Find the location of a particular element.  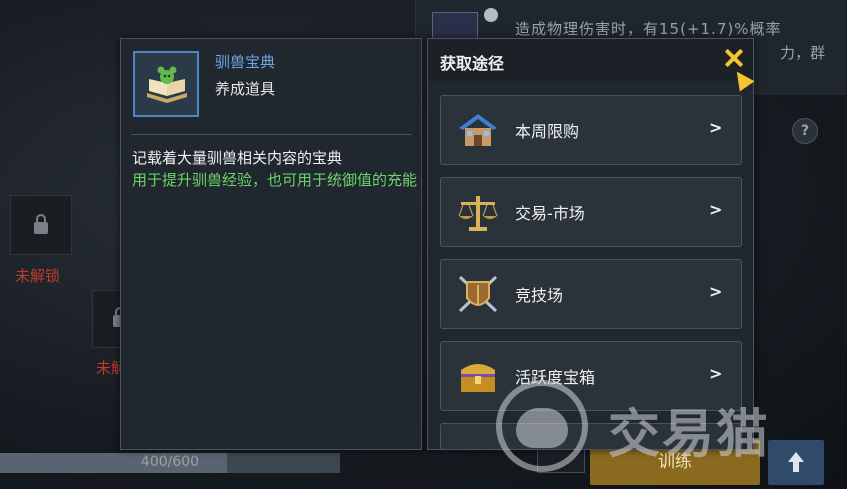

experience-progress-bar: 400/600 is located at coordinates (170, 463).